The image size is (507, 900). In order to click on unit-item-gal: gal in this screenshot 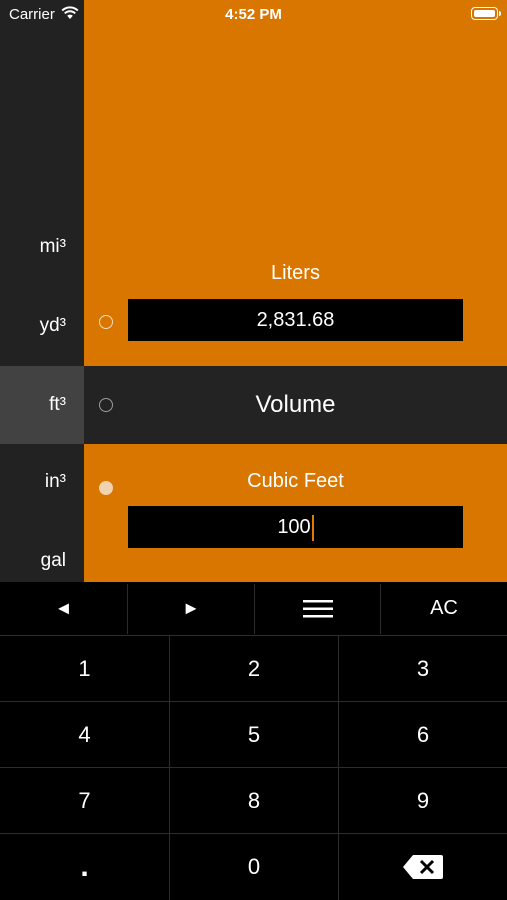, I will do `click(42, 561)`.